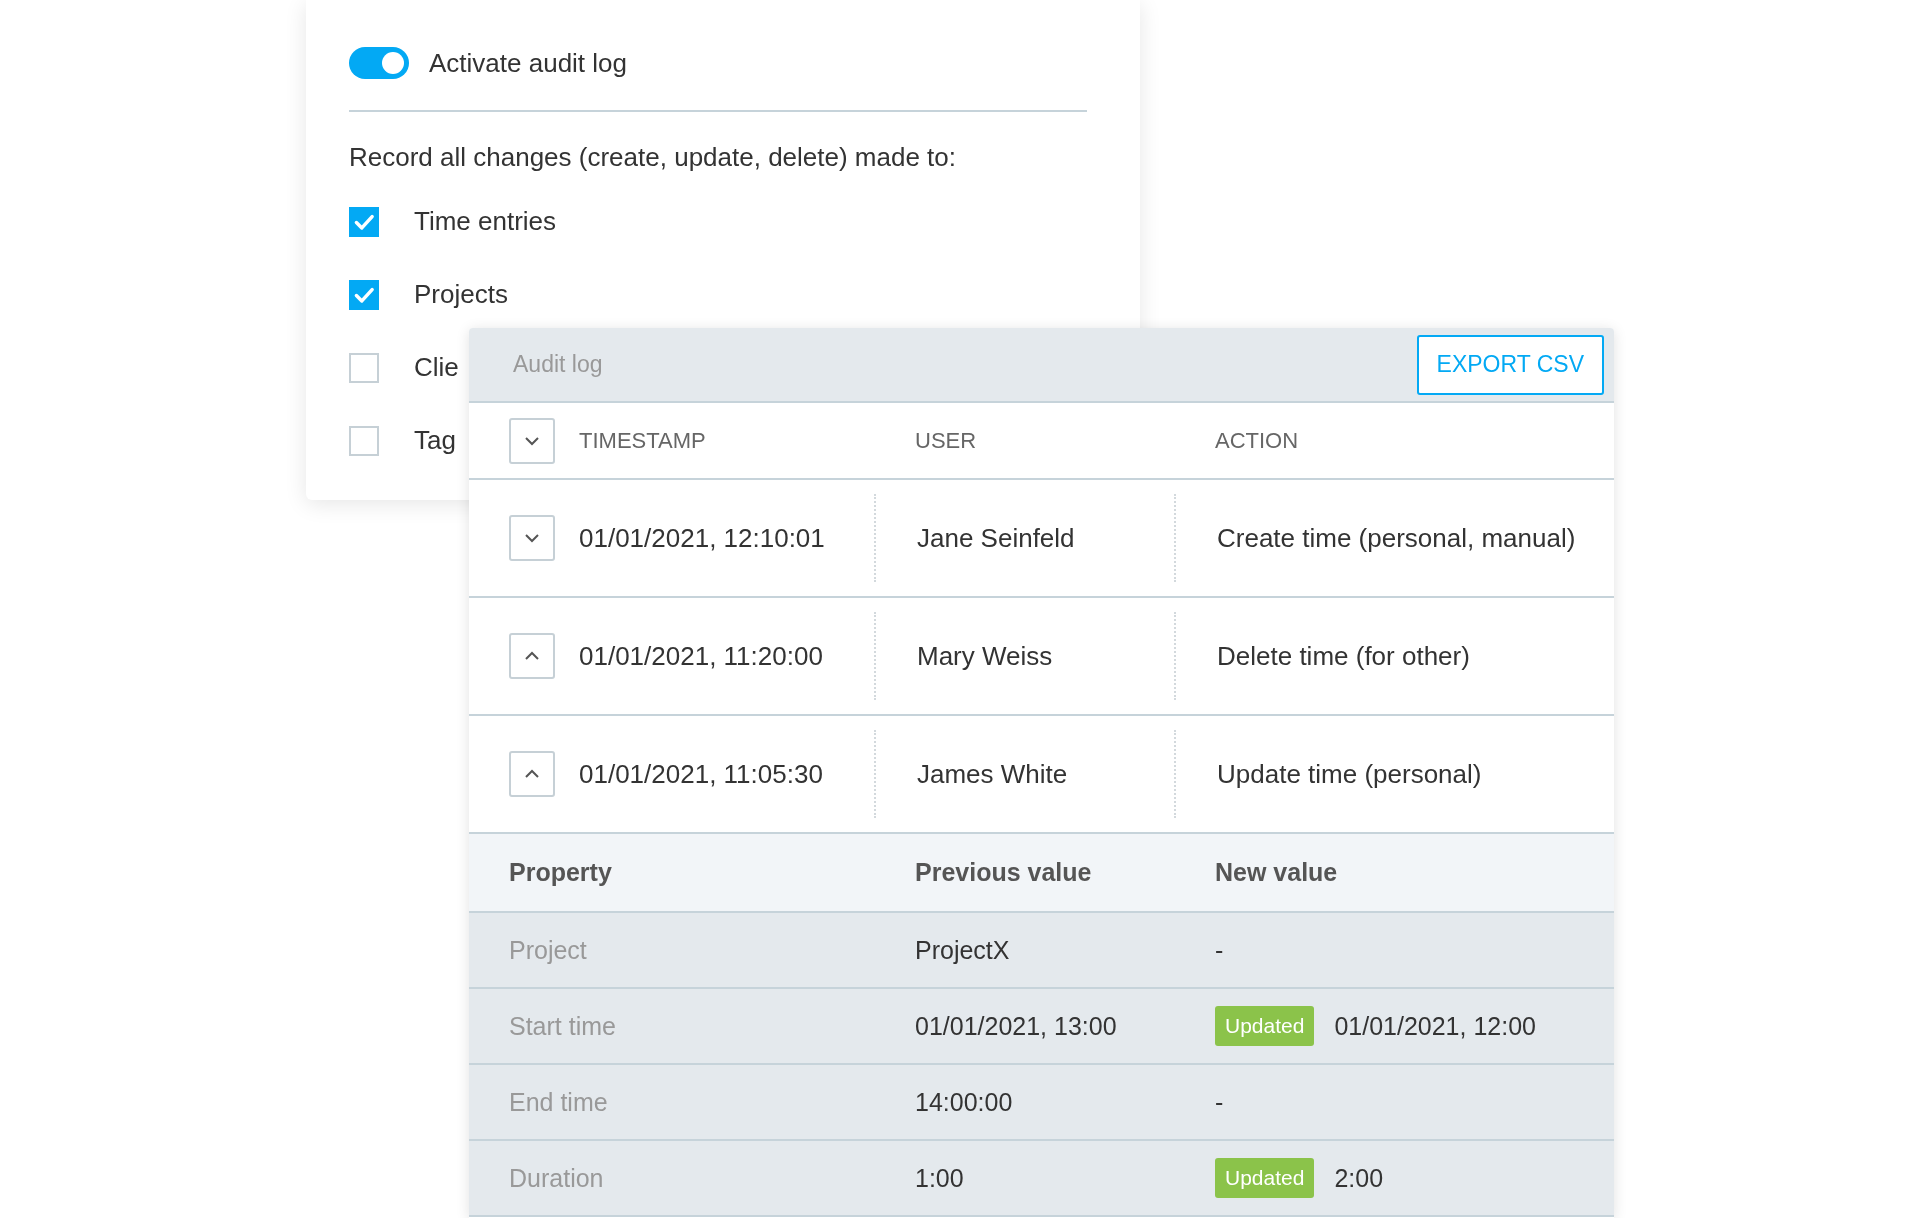  I want to click on detail-column-header: Property, so click(561, 872).